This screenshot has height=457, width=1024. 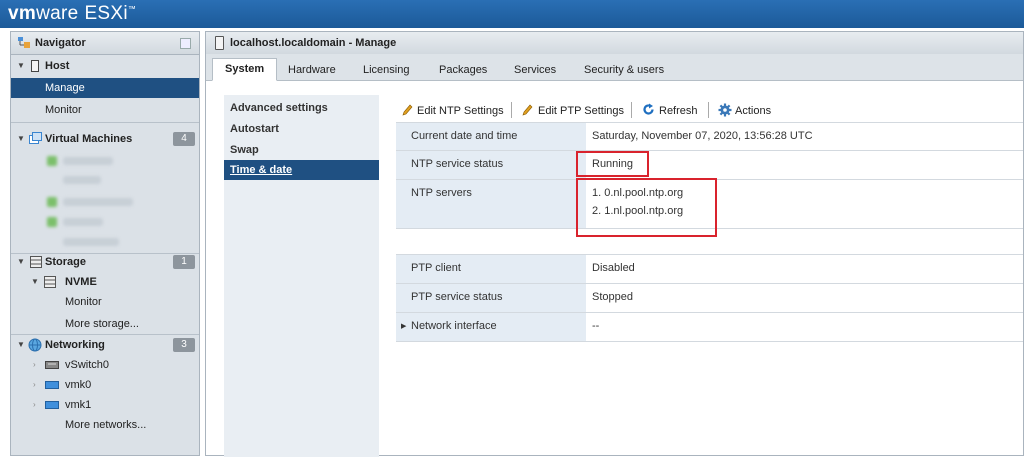 What do you see at coordinates (254, 129) in the screenshot?
I see `subnav-label: Autostart` at bounding box center [254, 129].